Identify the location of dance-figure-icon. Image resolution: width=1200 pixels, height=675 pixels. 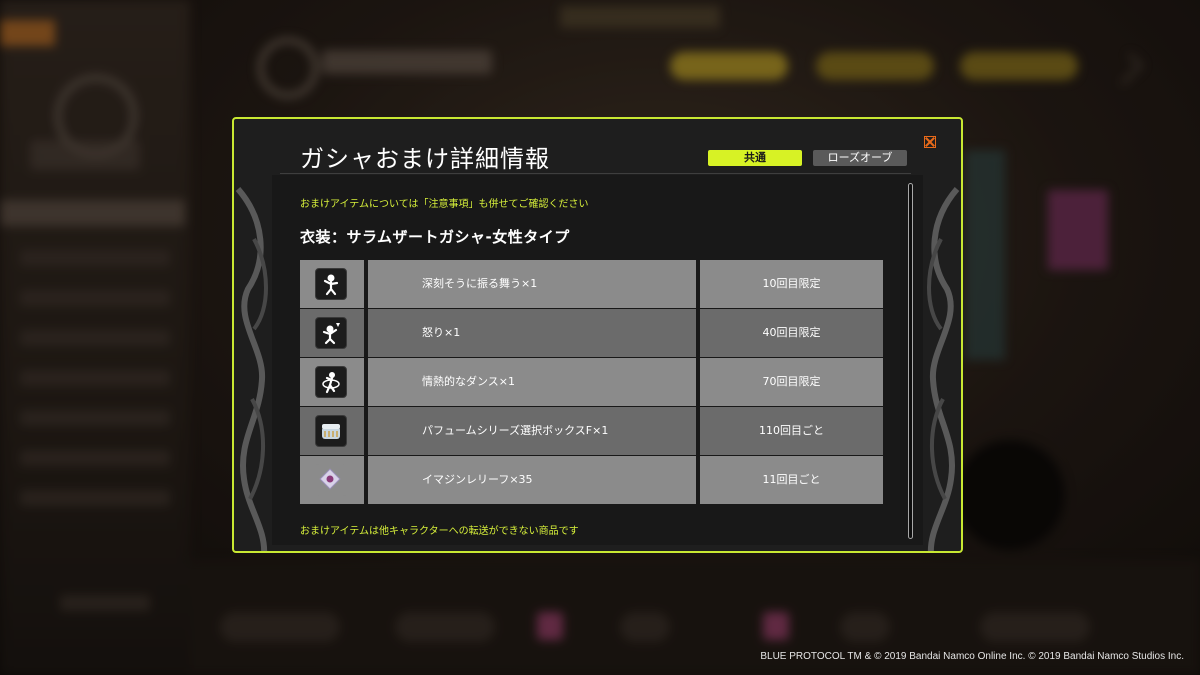
(331, 382).